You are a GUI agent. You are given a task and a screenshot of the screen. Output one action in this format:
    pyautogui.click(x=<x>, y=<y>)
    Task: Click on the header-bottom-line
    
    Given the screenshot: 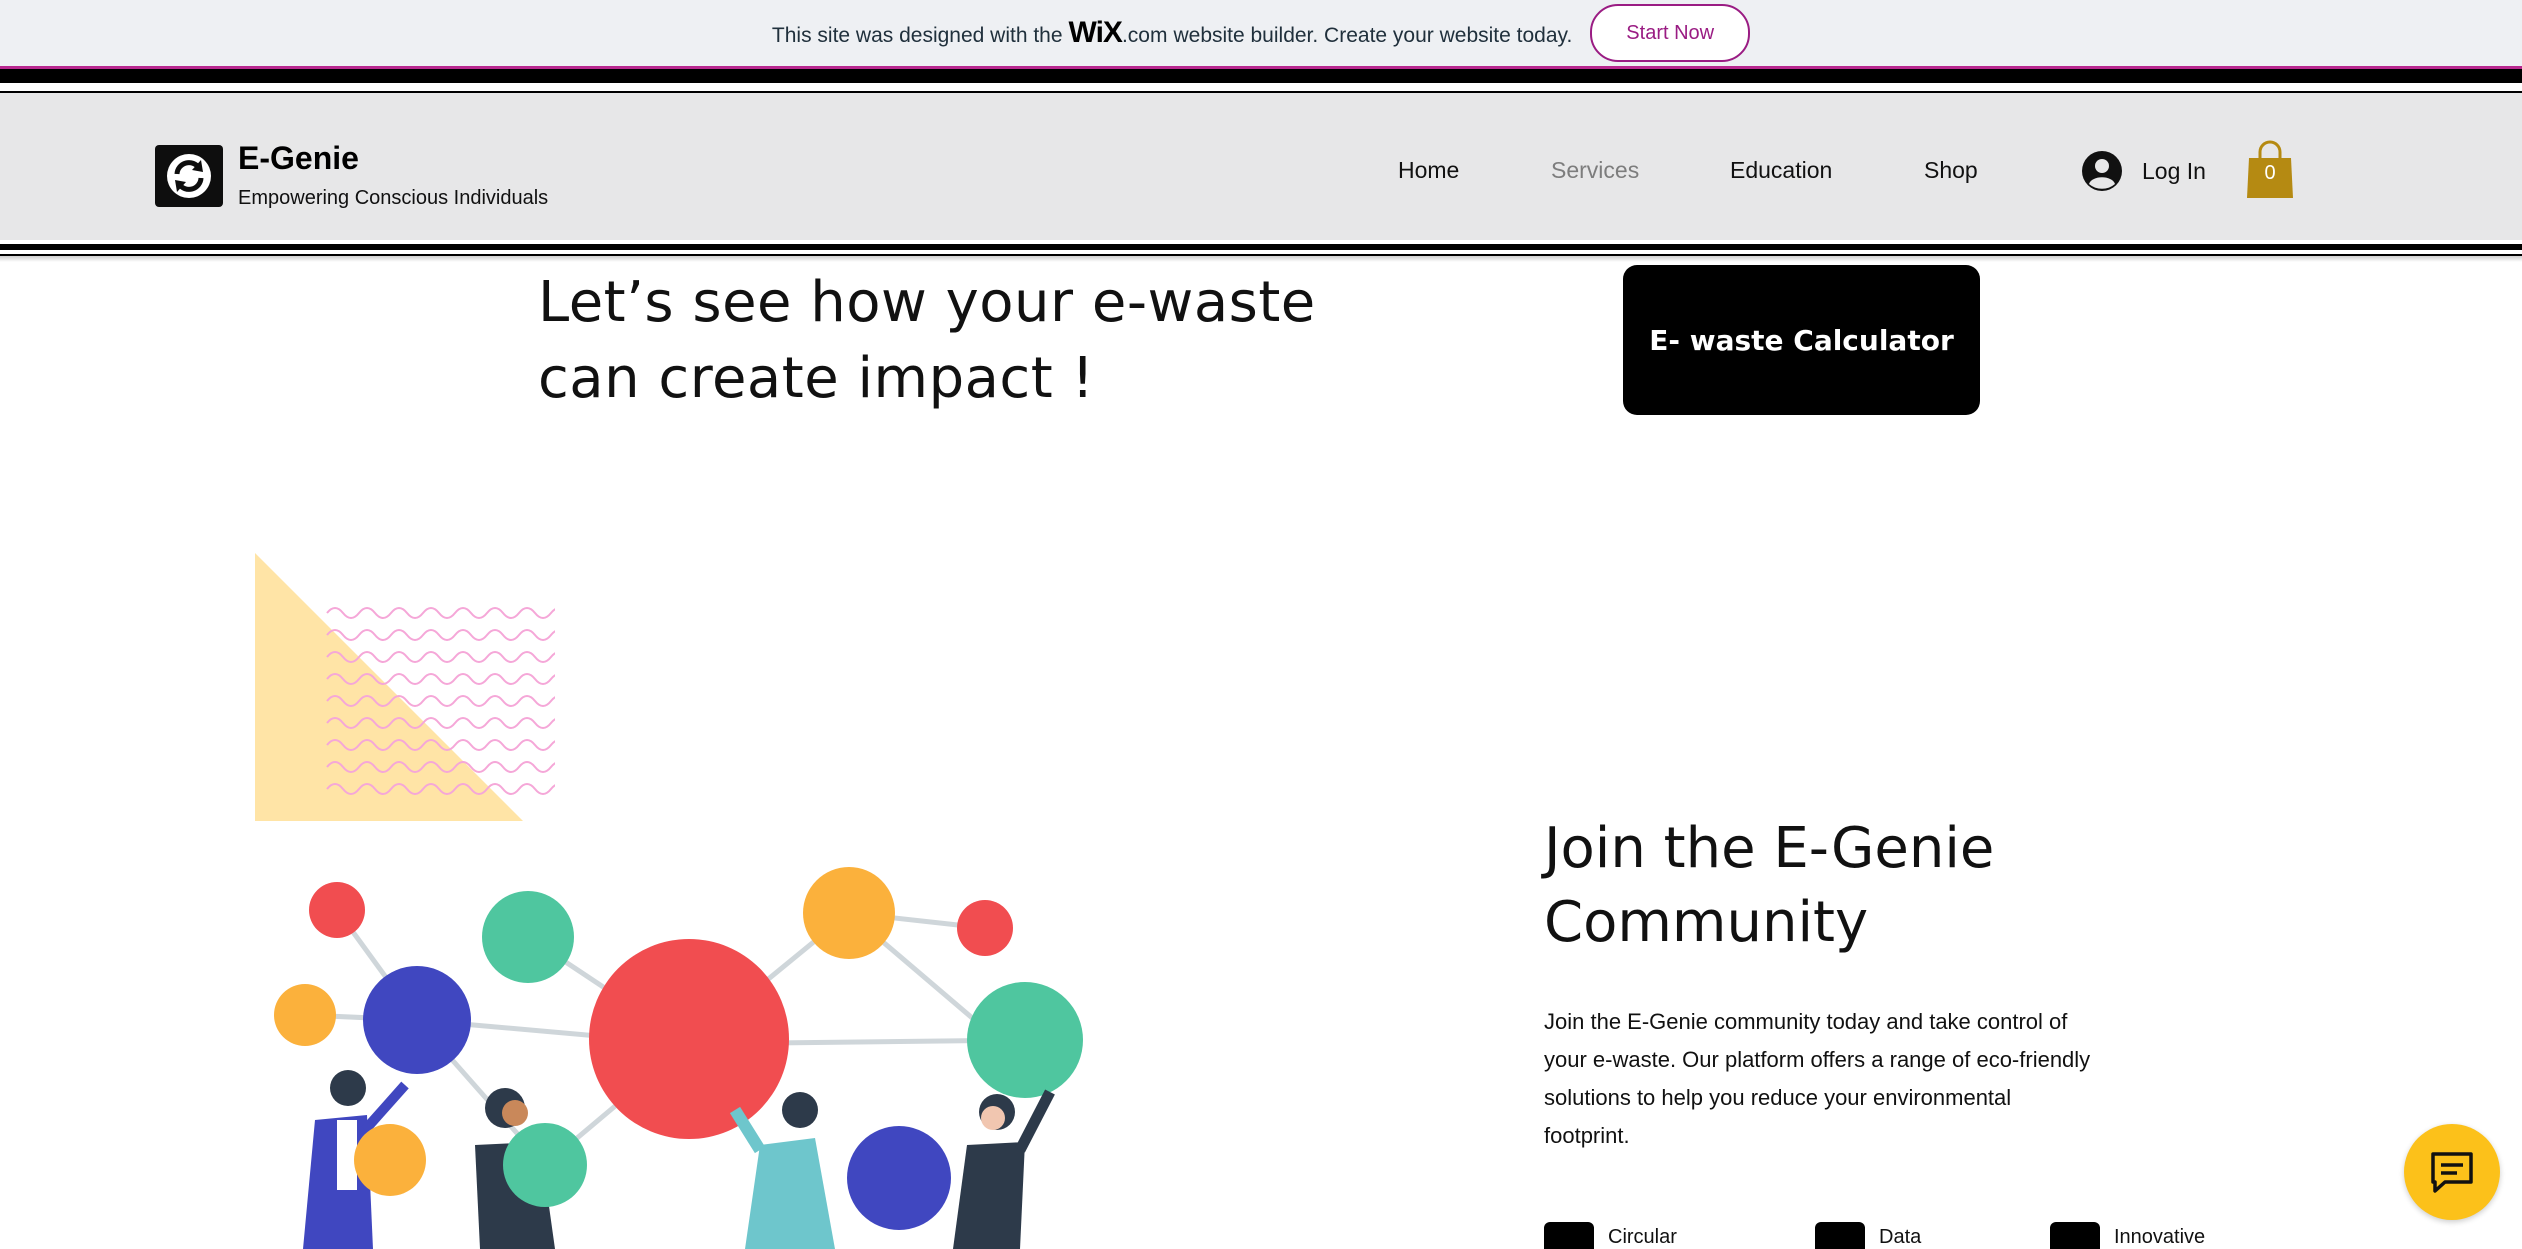 What is the action you would take?
    pyautogui.click(x=1261, y=247)
    